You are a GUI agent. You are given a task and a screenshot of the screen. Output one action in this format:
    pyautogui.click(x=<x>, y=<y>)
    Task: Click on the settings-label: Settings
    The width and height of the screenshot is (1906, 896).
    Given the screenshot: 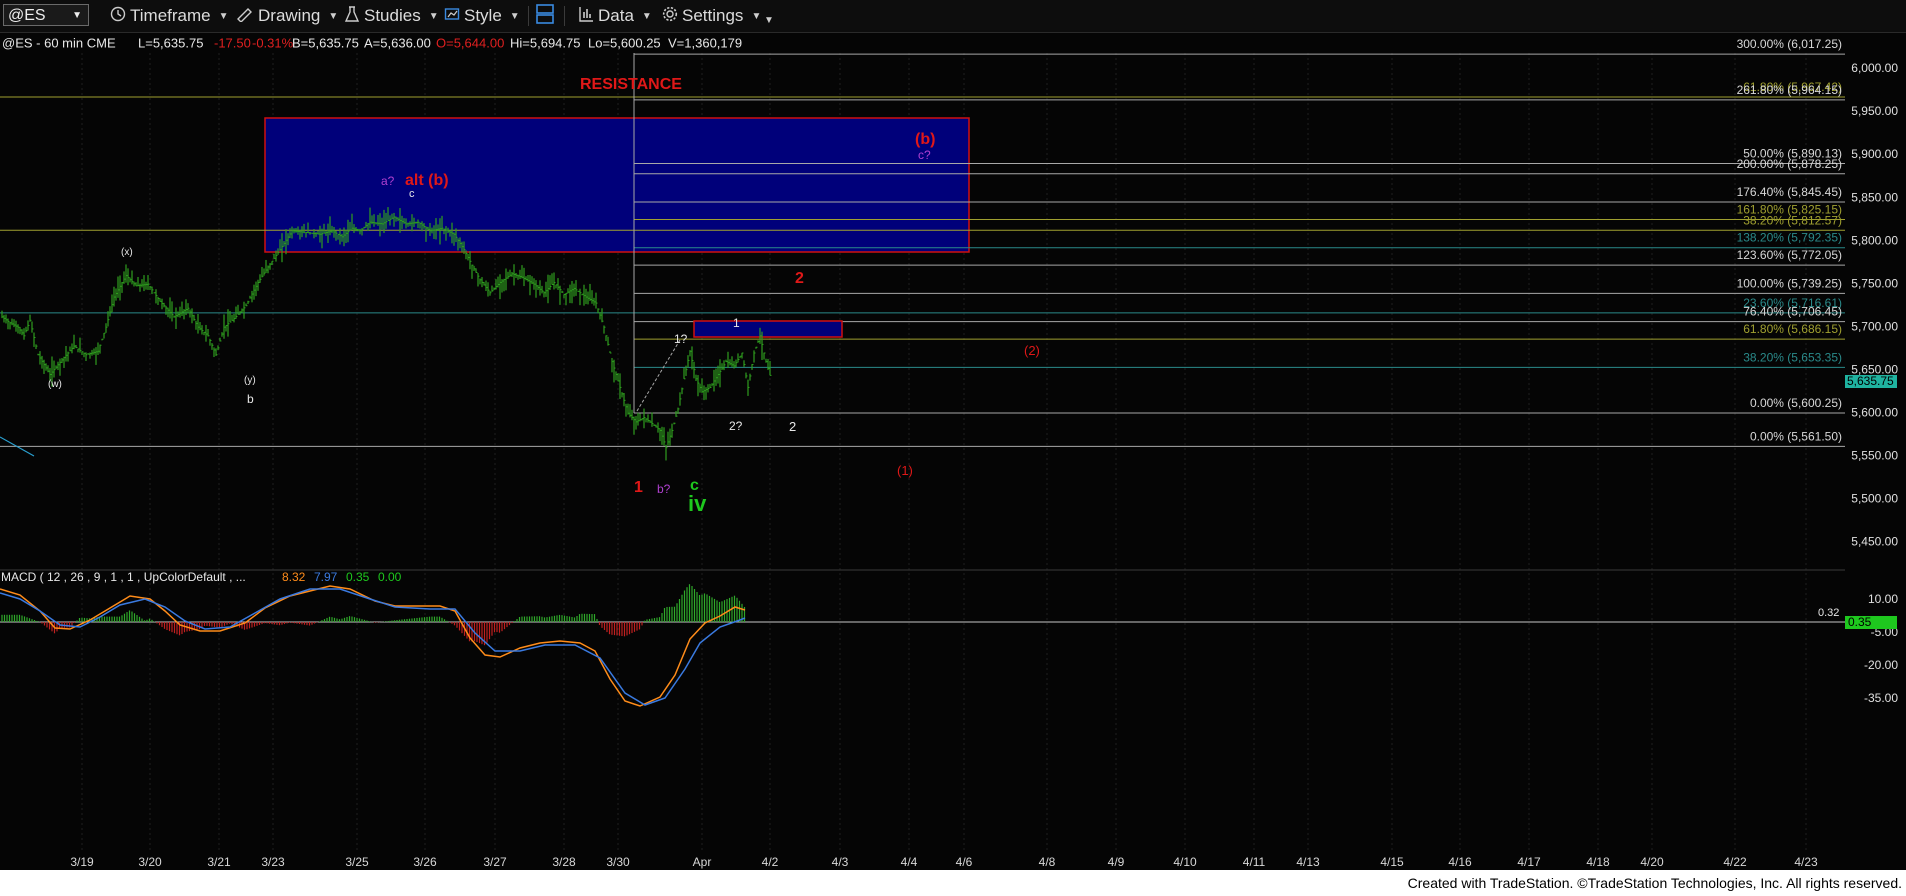 What is the action you would take?
    pyautogui.click(x=713, y=15)
    